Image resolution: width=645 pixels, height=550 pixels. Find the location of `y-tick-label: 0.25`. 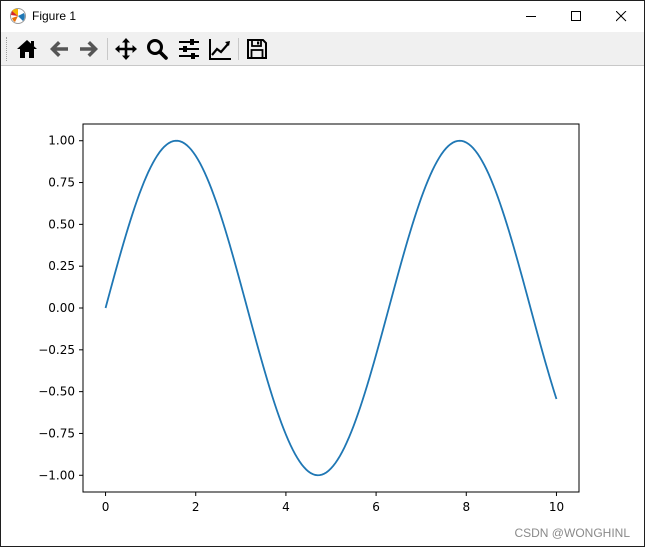

y-tick-label: 0.25 is located at coordinates (61, 266).